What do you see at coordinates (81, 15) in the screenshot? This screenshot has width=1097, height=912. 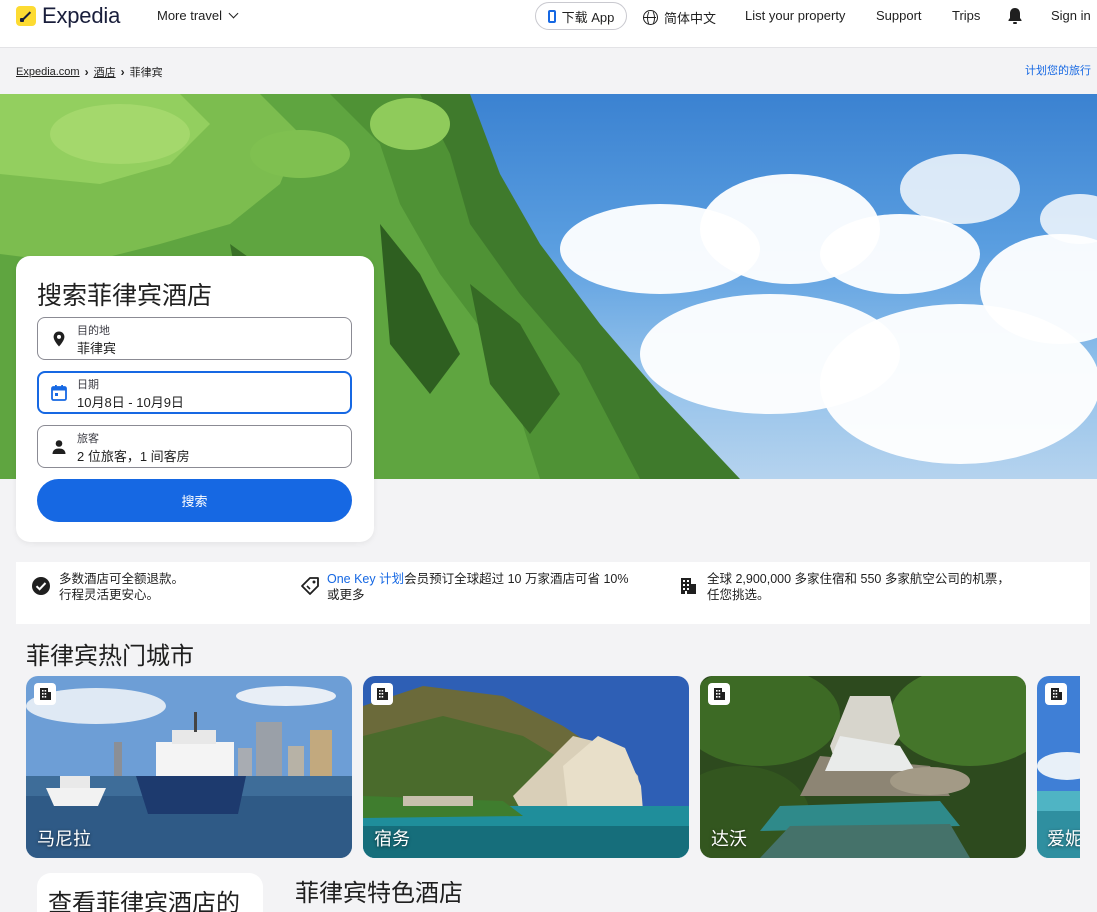 I see `logo-text: Expedia` at bounding box center [81, 15].